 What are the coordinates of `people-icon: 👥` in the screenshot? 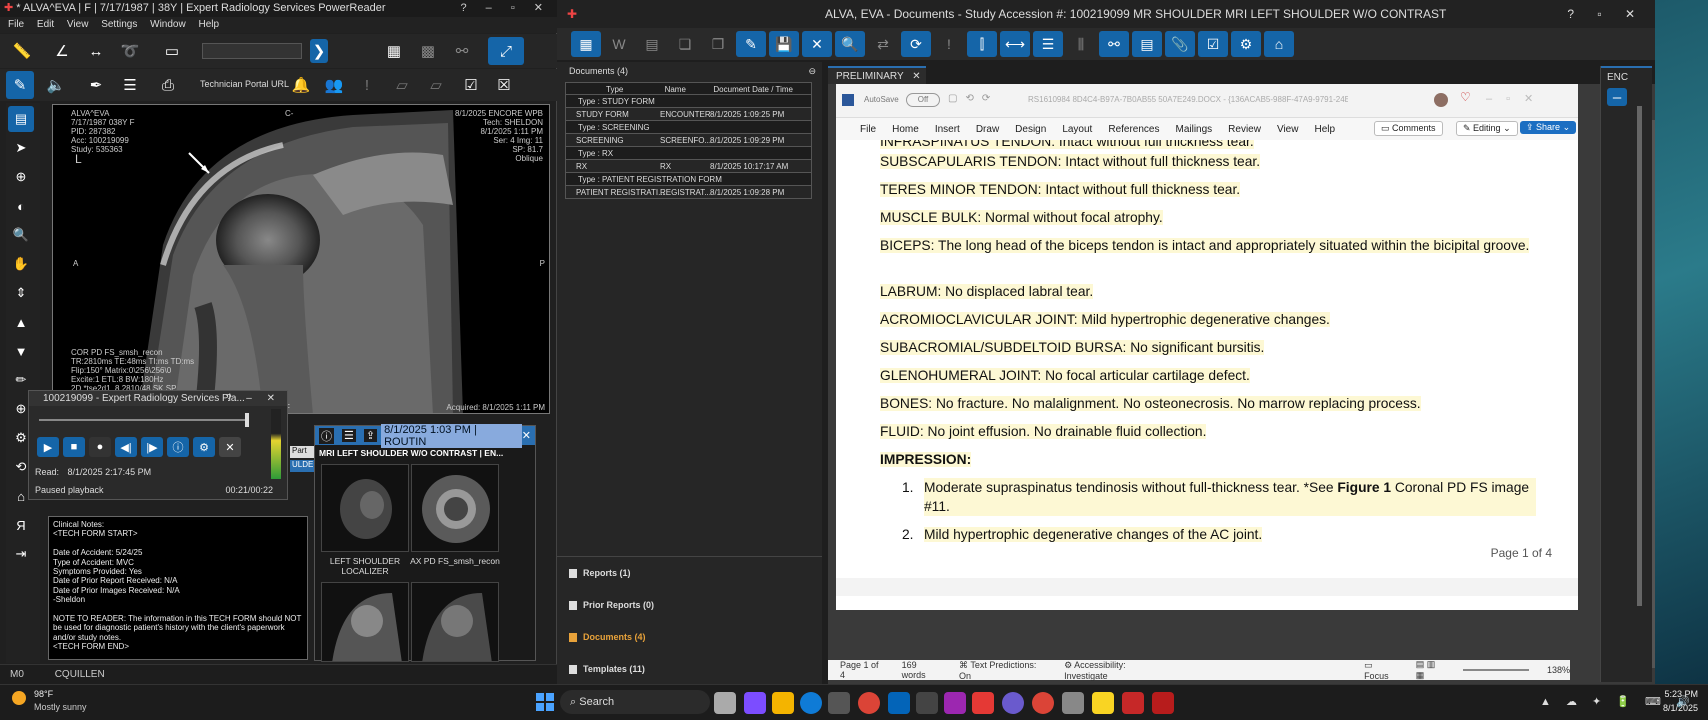 It's located at (334, 85).